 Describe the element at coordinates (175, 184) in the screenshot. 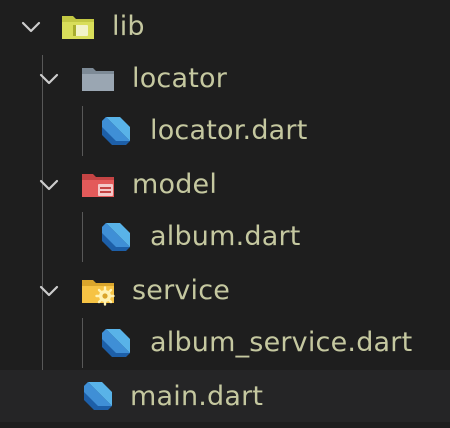

I see `tree-item-label: model` at that location.